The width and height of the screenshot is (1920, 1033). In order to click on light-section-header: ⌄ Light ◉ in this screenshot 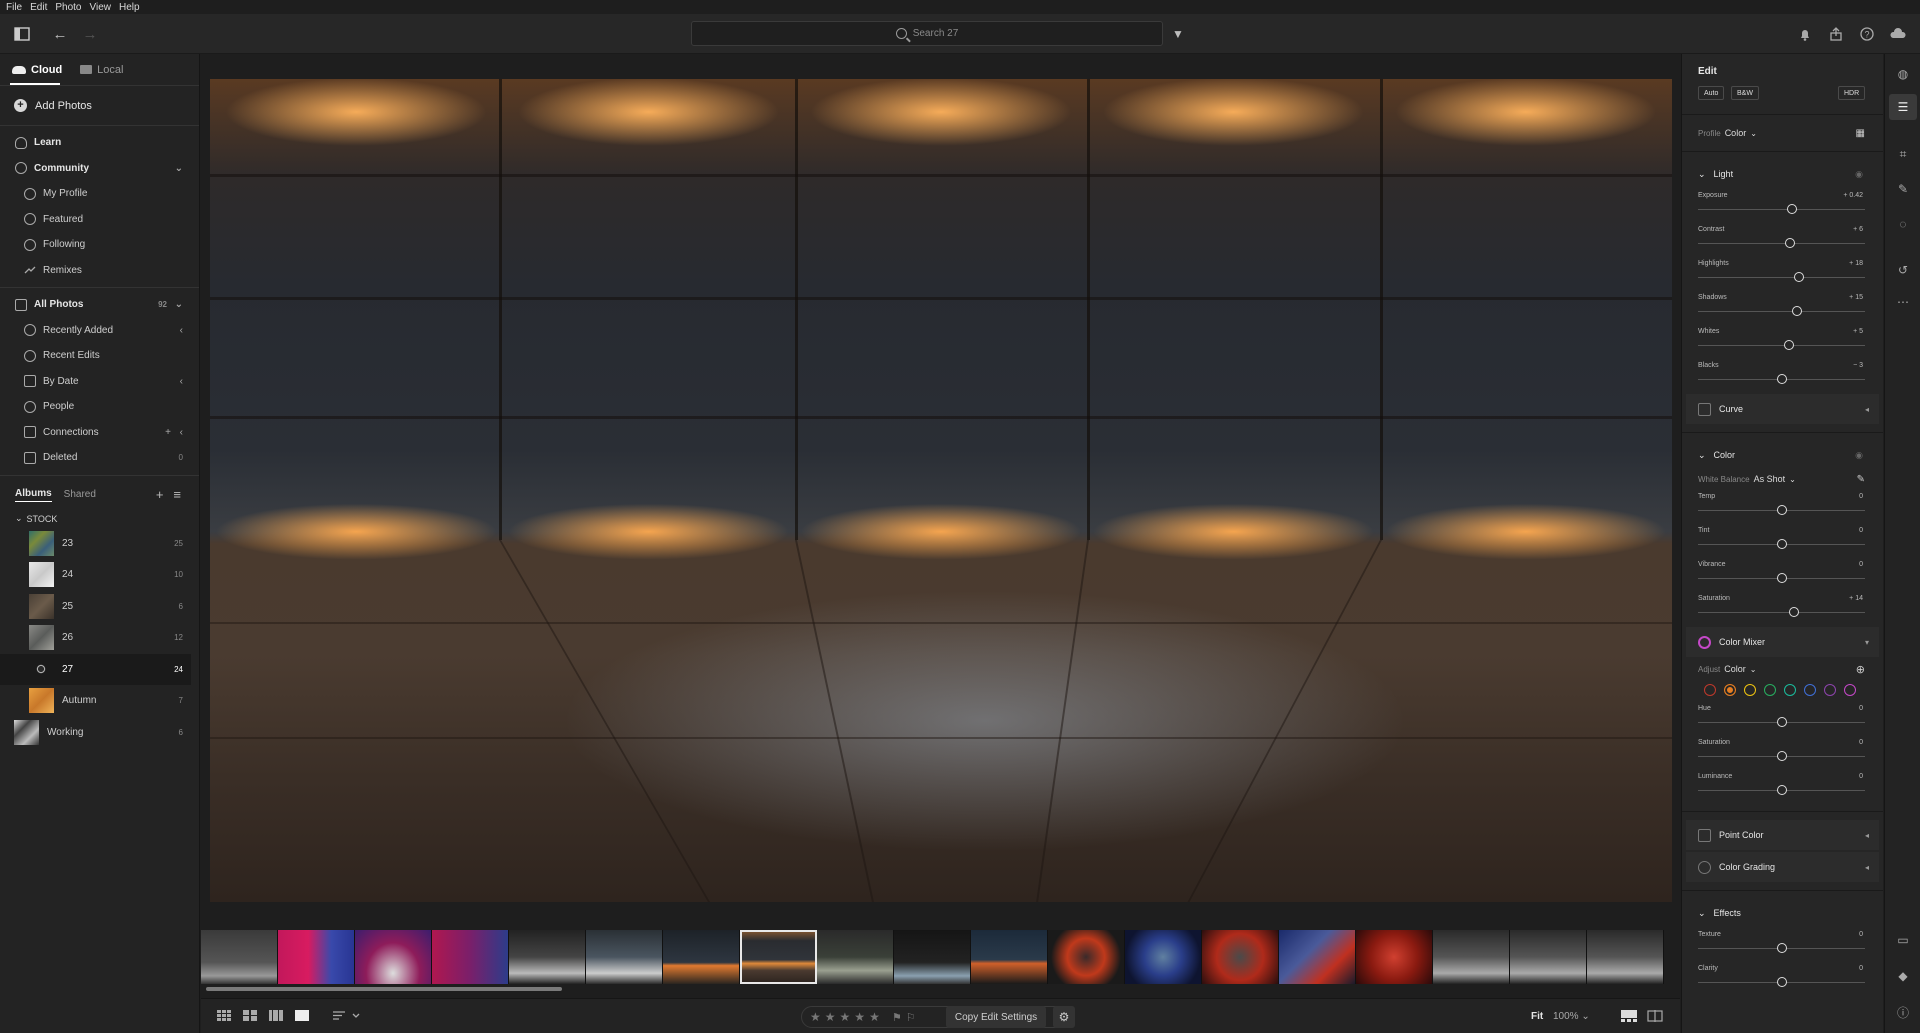, I will do `click(1782, 174)`.